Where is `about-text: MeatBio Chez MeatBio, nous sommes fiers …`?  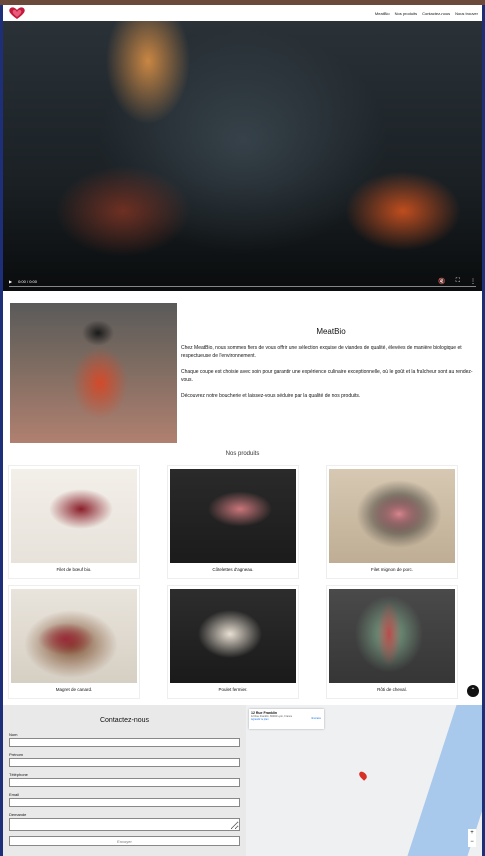
about-text: MeatBio Chez MeatBio, nous sommes fiers … is located at coordinates (331, 373).